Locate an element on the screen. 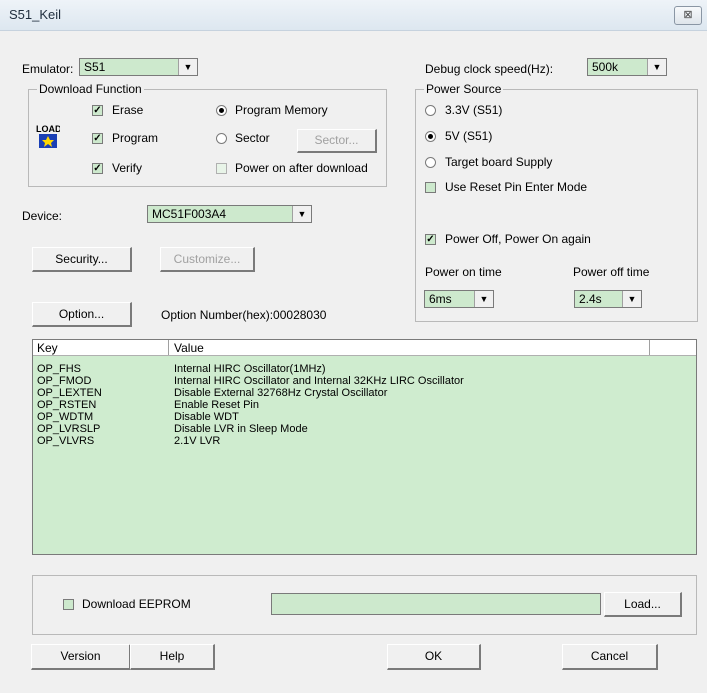 The width and height of the screenshot is (707, 693). table-row: OP_FHS Internal HIRC Oscillator(1MHz) is located at coordinates (364, 369).